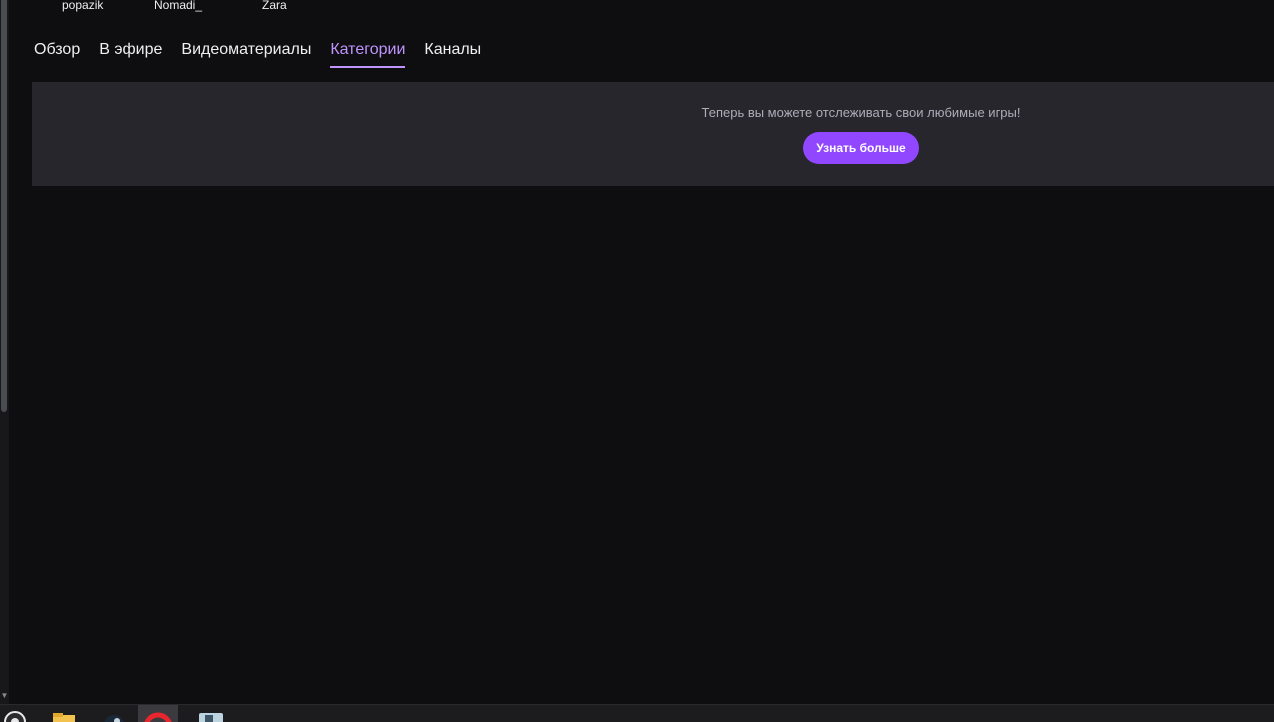 The image size is (1274, 722). What do you see at coordinates (210, 713) in the screenshot?
I see `app-icon` at bounding box center [210, 713].